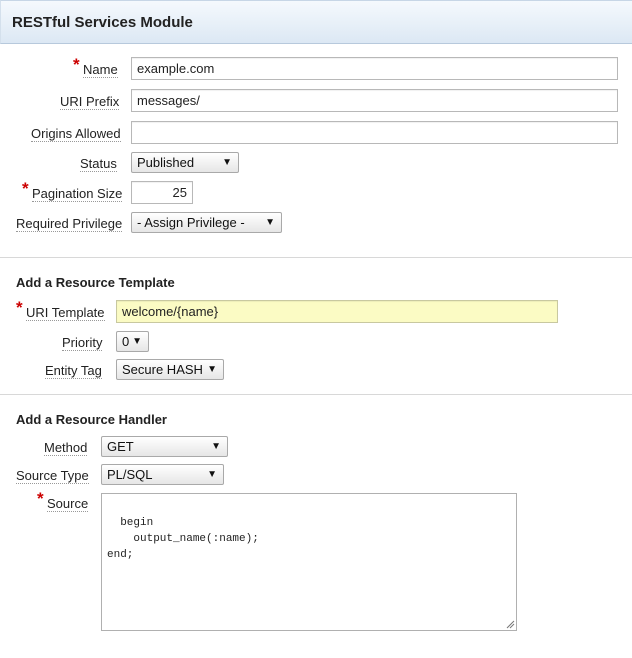 This screenshot has height=658, width=632. I want to click on source-code: begin output_name(:name); end;, so click(183, 539).